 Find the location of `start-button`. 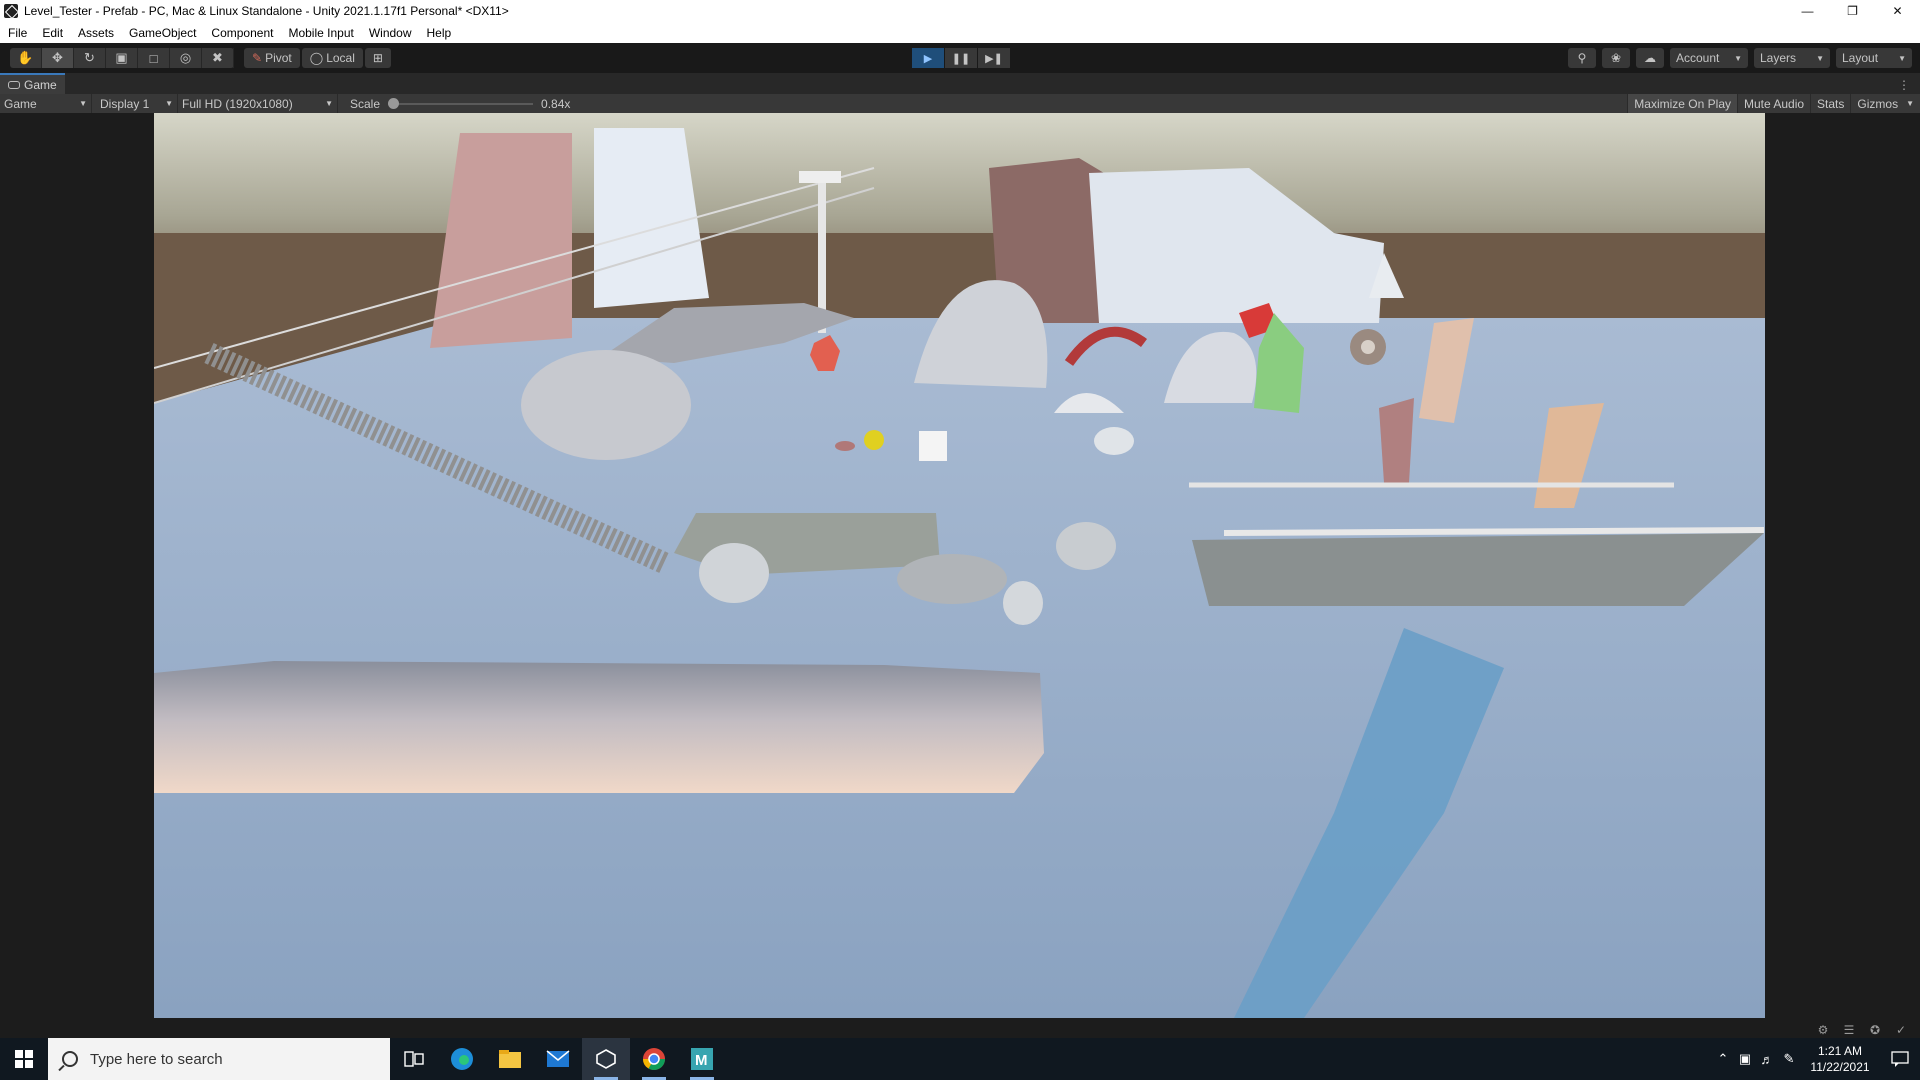

start-button is located at coordinates (24, 1059).